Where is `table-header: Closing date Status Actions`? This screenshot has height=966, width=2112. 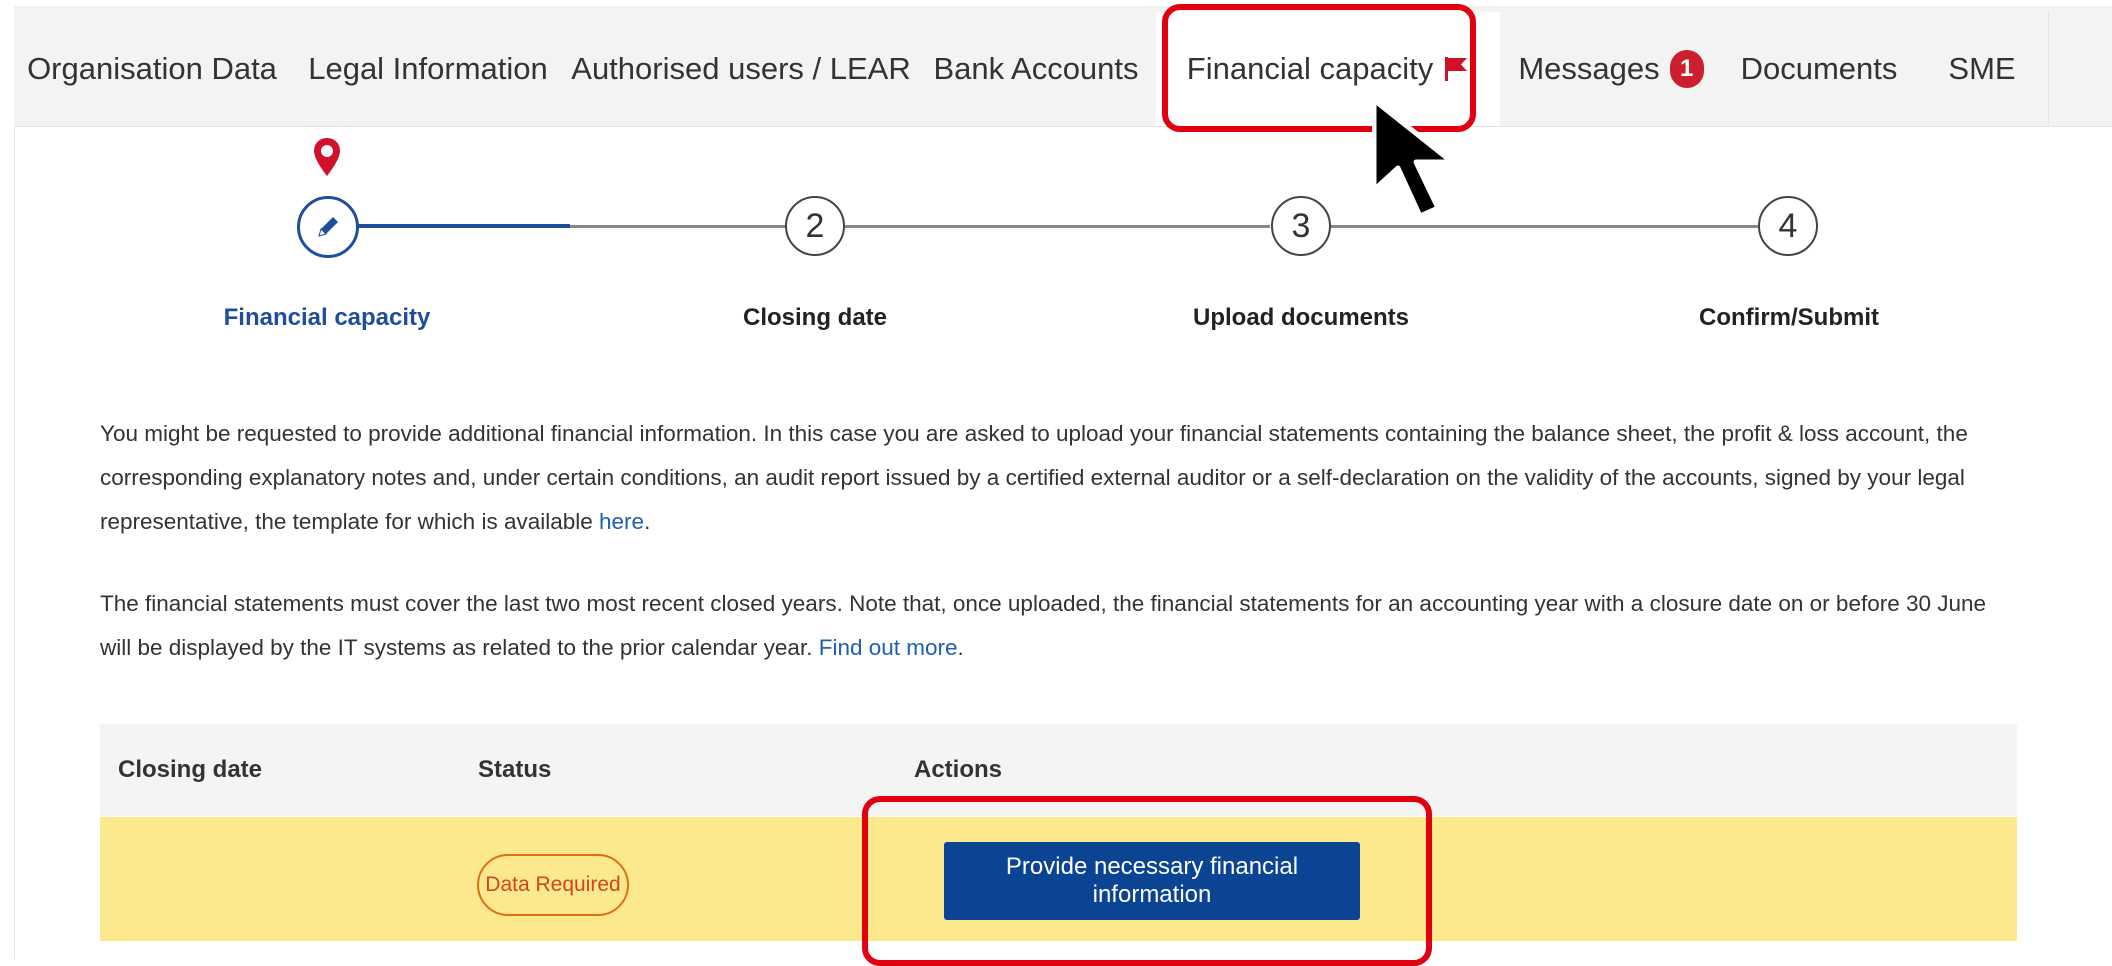
table-header: Closing date Status Actions is located at coordinates (1058, 770).